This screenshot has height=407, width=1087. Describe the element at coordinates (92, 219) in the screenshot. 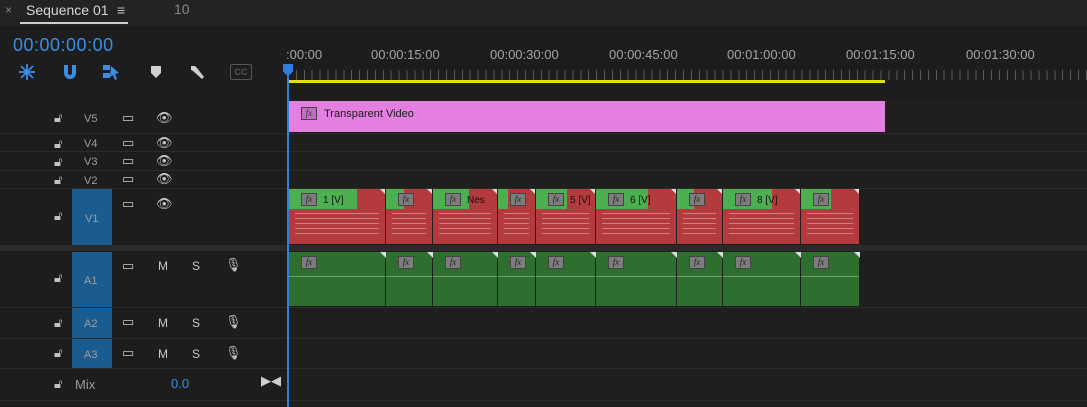

I see `track-name-v1: V1` at that location.